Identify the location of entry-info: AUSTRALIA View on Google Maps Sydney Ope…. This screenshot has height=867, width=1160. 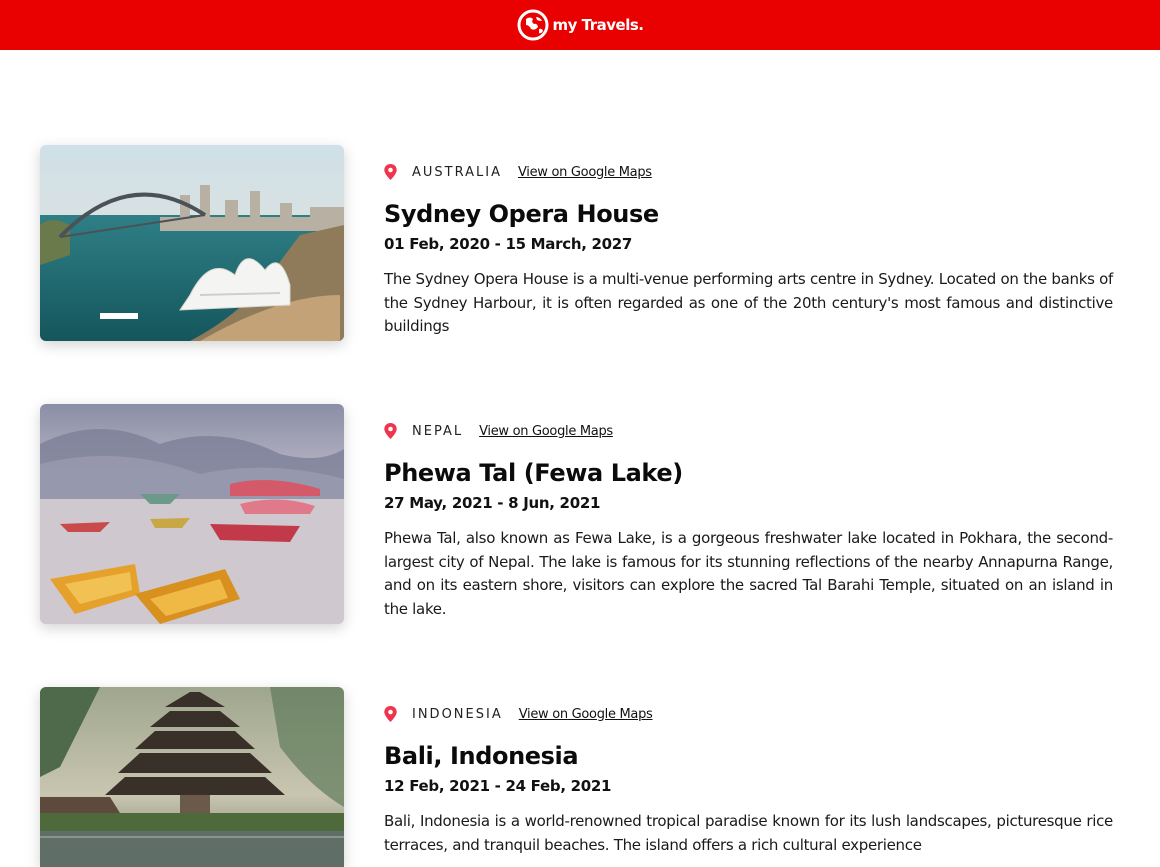
(748, 250).